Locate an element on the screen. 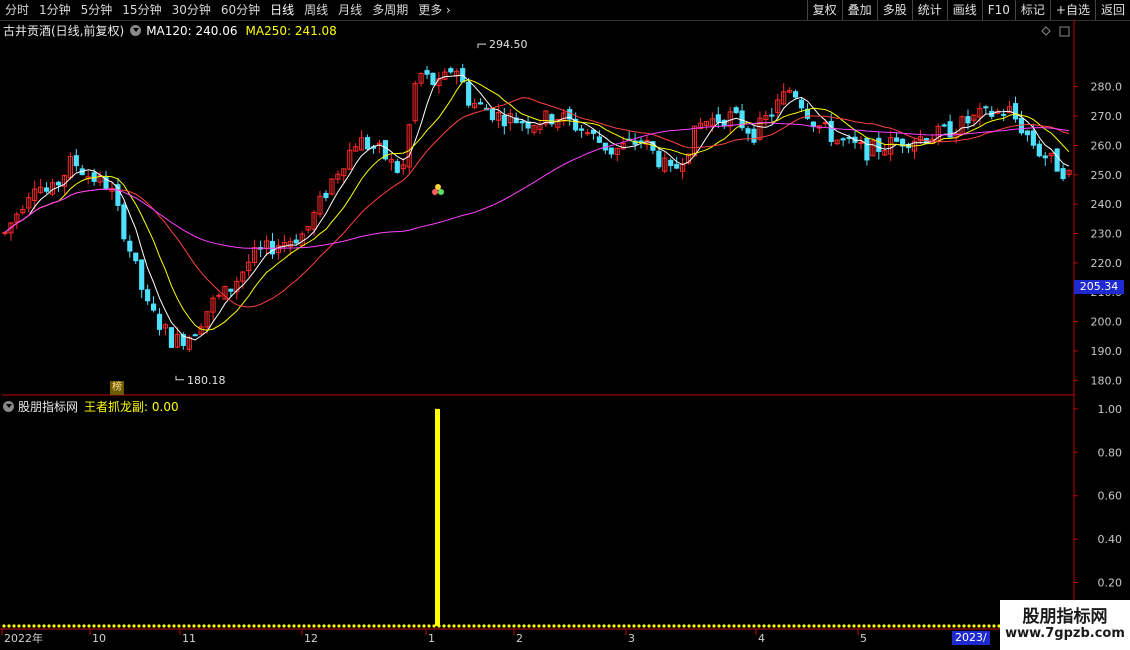 The height and width of the screenshot is (650, 1130). period-tab-1: 1分钟 is located at coordinates (55, 10).